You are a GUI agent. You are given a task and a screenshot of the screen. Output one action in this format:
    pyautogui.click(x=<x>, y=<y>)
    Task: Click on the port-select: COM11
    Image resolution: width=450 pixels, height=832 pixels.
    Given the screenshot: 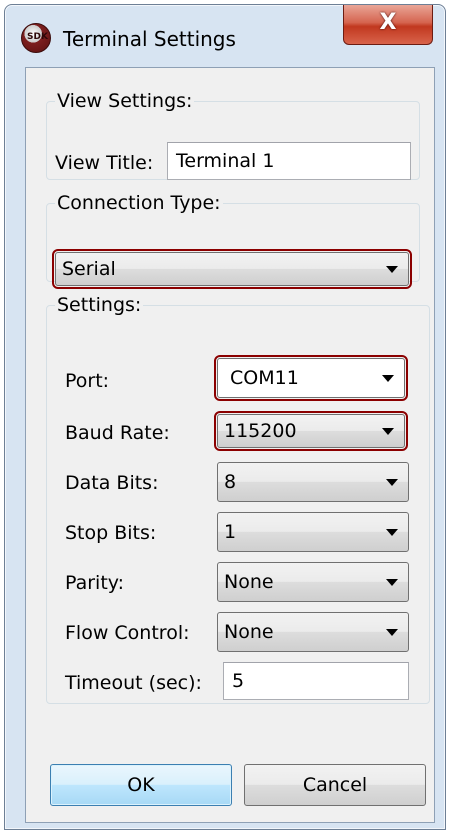 What is the action you would take?
    pyautogui.click(x=311, y=378)
    